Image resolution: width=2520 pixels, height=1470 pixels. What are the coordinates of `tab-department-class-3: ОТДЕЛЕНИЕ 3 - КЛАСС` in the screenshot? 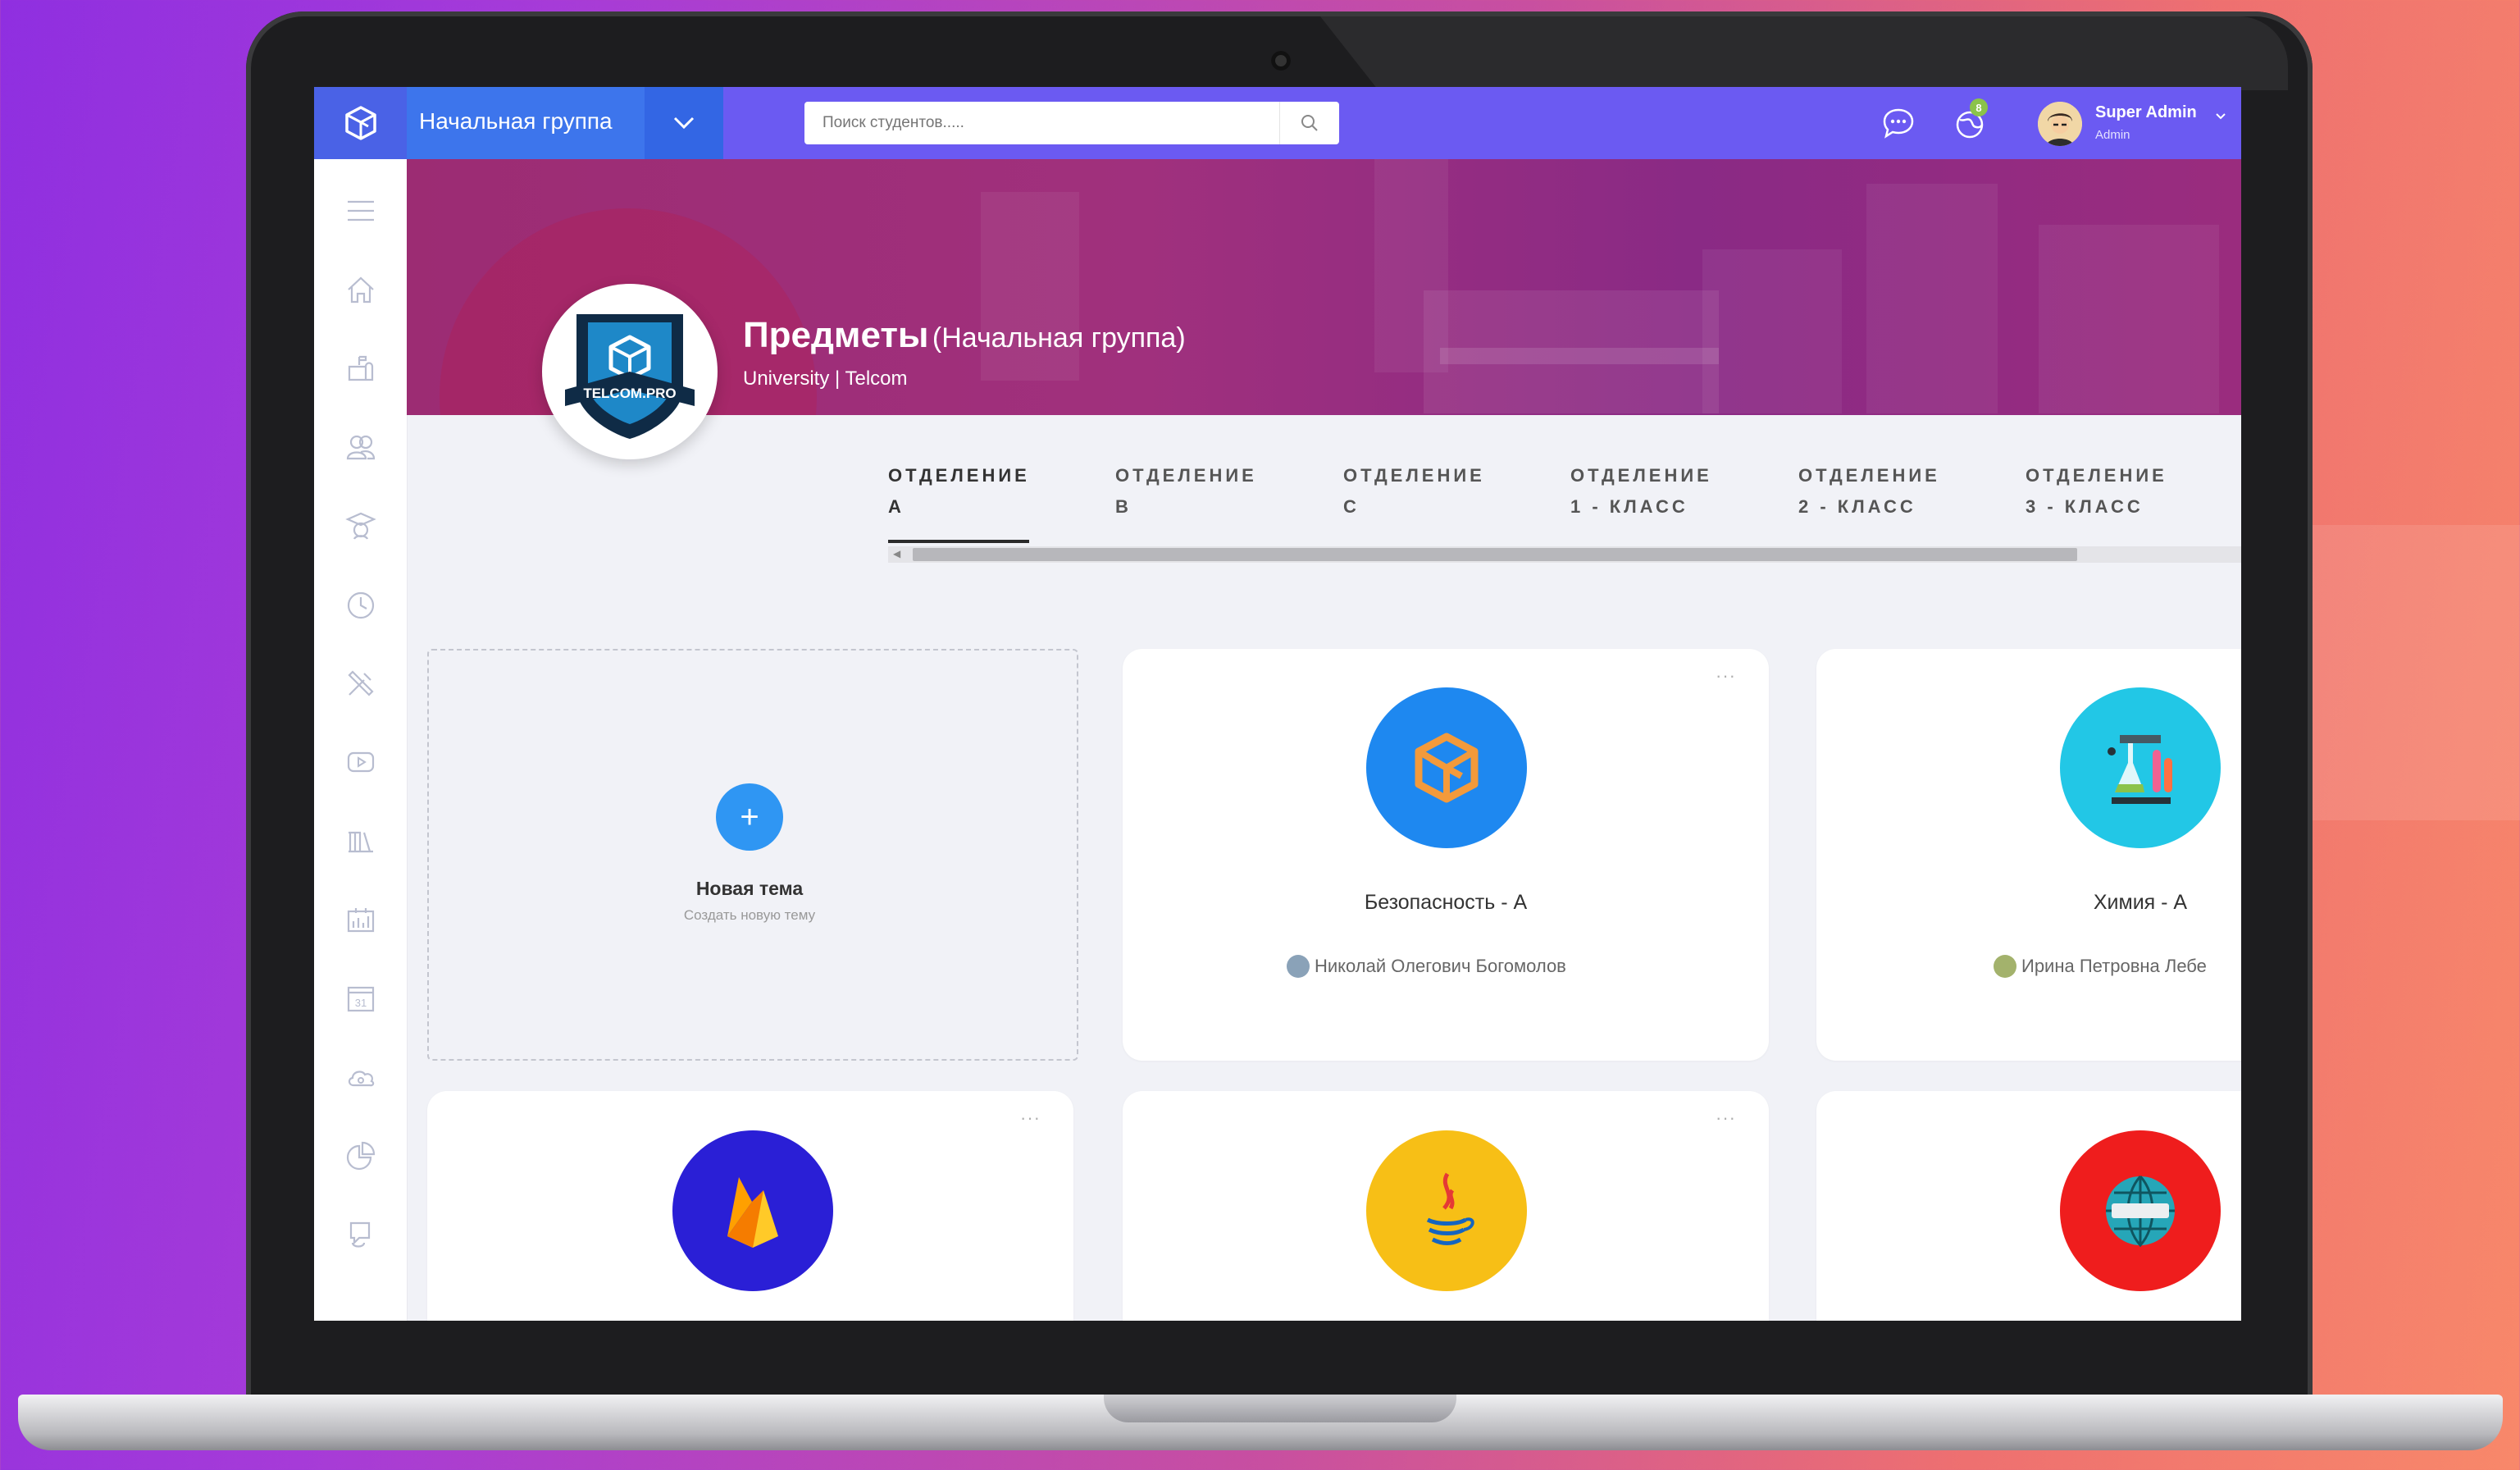 It's located at (2116, 491).